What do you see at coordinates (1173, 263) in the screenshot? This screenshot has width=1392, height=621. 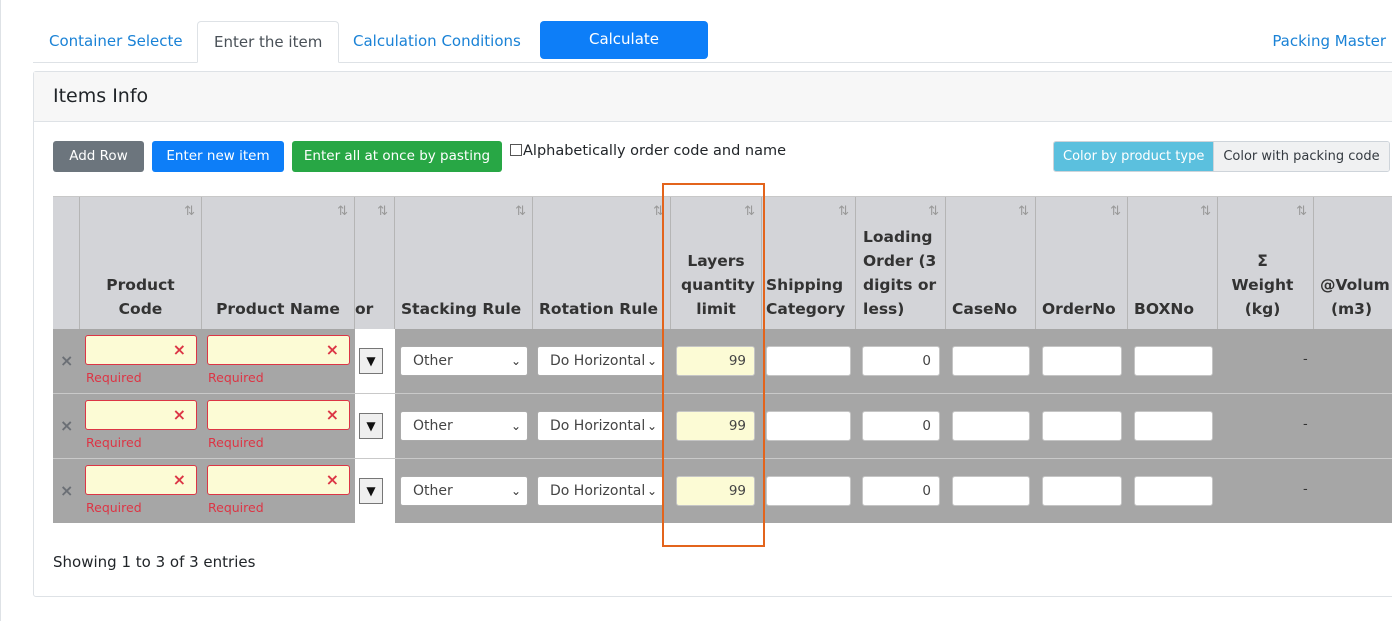 I see `header-box-no: ⇅ BOXNo` at bounding box center [1173, 263].